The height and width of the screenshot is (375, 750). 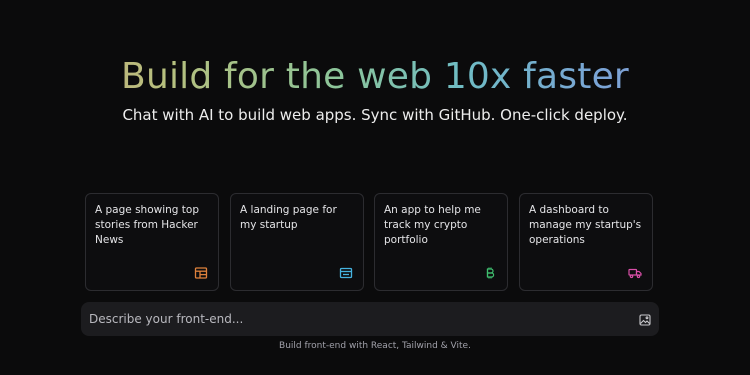 I want to click on browser-window-icon, so click(x=346, y=273).